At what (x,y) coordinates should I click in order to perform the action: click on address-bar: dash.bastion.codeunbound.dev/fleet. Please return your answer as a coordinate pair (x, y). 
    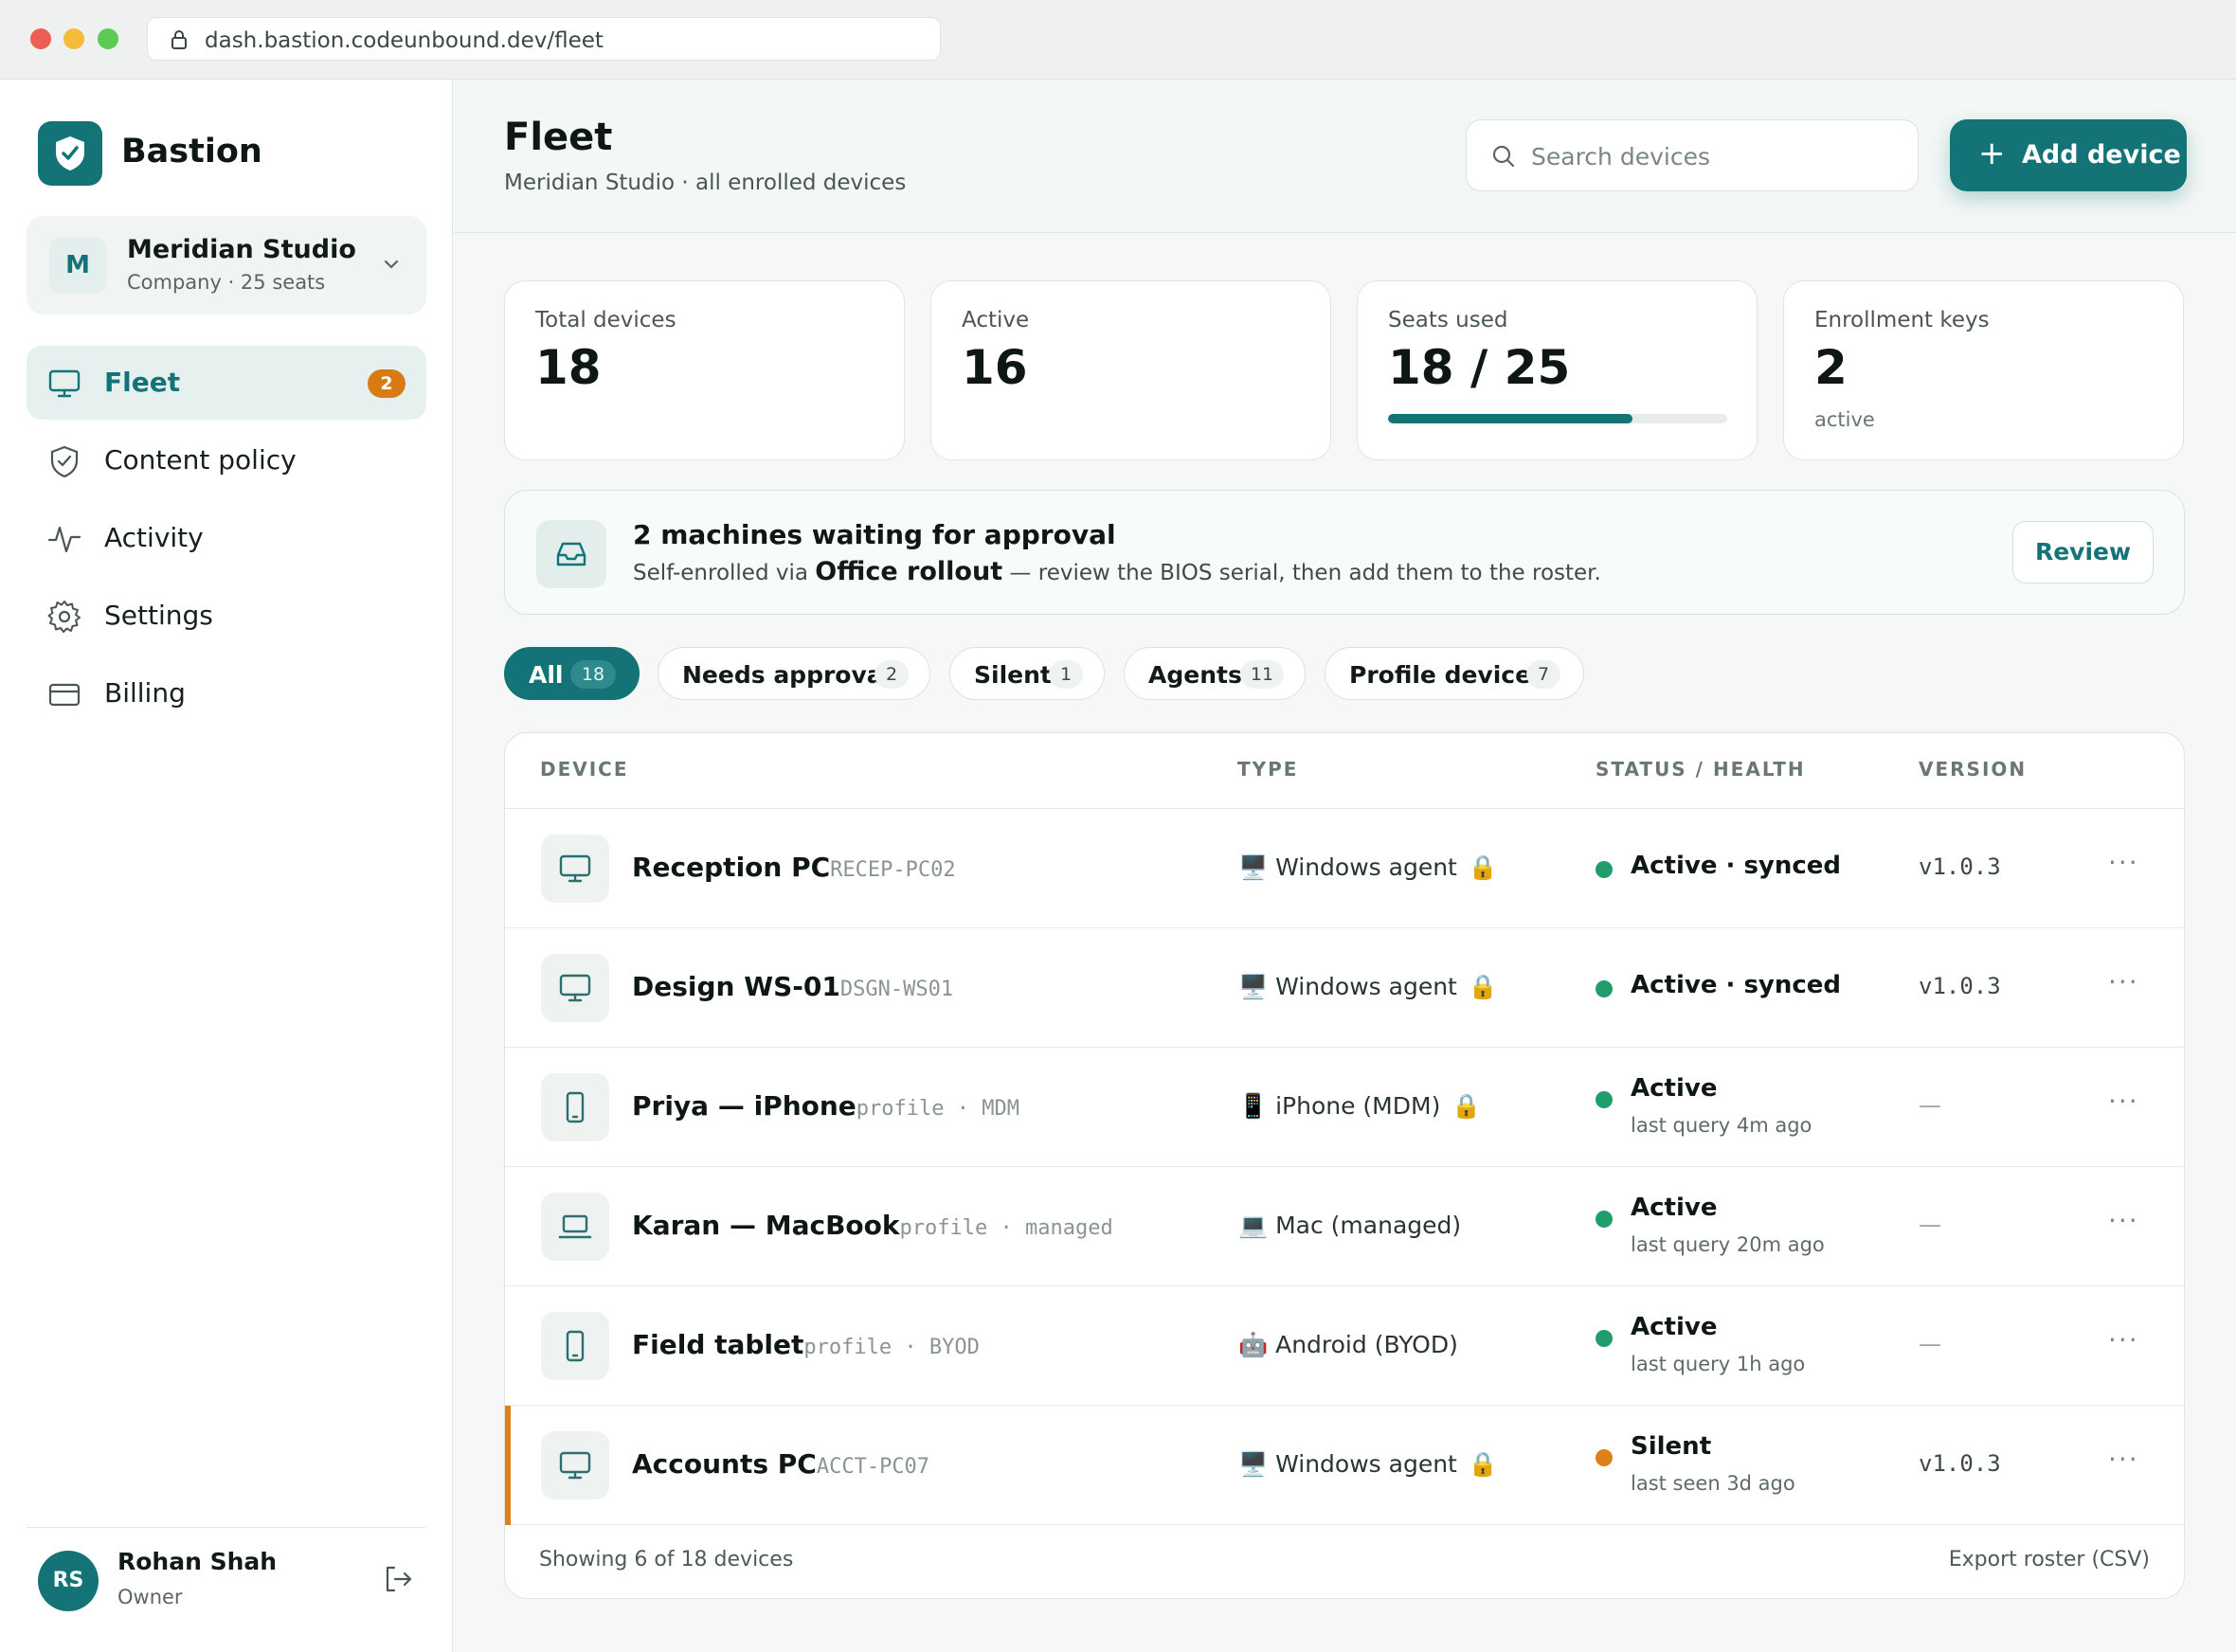
    Looking at the image, I should click on (544, 39).